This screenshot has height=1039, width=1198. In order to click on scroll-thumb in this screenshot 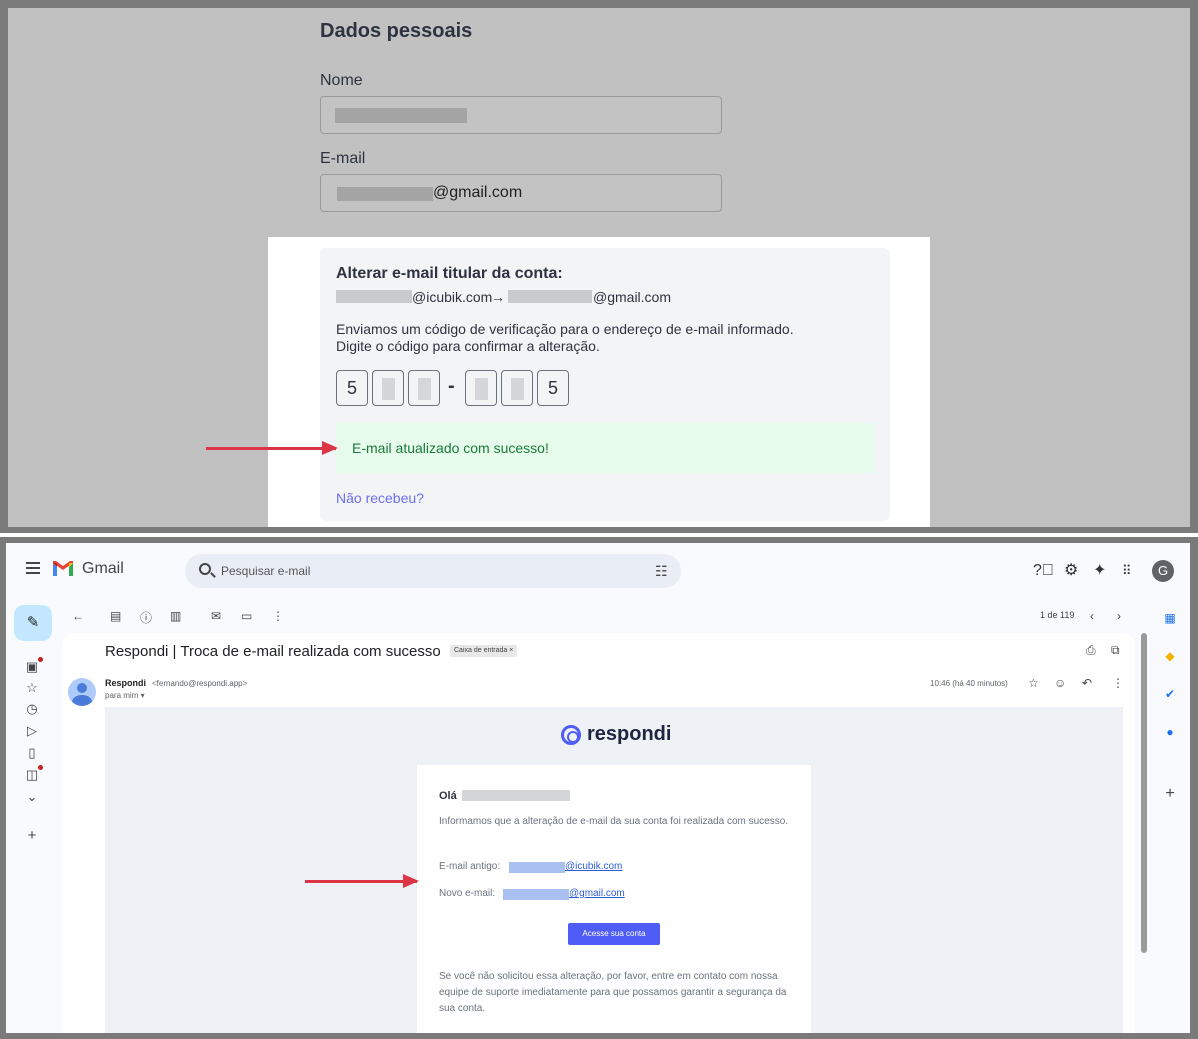, I will do `click(1144, 793)`.